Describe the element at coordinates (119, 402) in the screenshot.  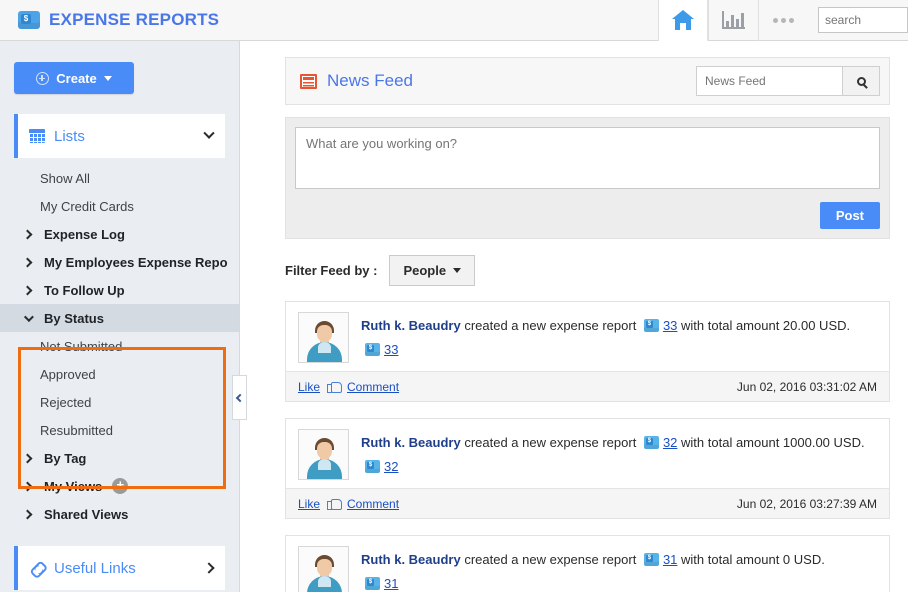
I see `sidebar-item-rejected: Rejected` at that location.